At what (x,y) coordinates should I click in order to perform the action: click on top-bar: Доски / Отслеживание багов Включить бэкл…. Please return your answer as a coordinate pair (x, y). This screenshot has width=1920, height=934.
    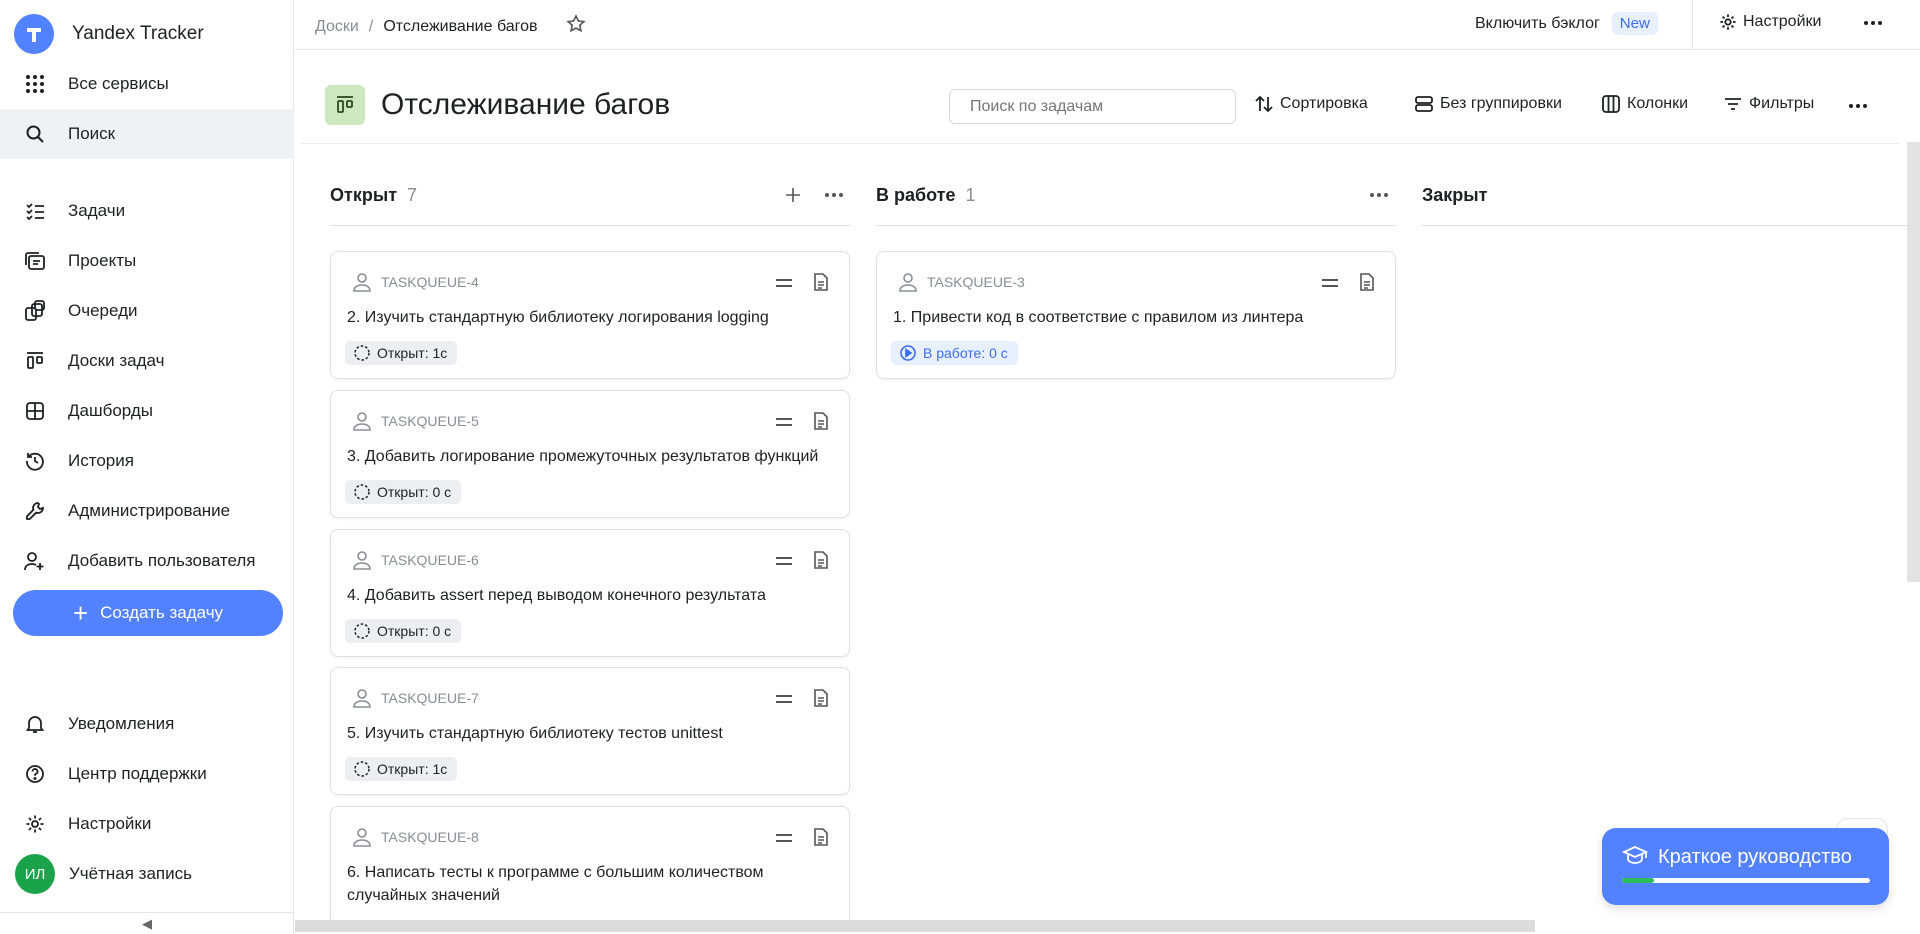
    Looking at the image, I should click on (1107, 25).